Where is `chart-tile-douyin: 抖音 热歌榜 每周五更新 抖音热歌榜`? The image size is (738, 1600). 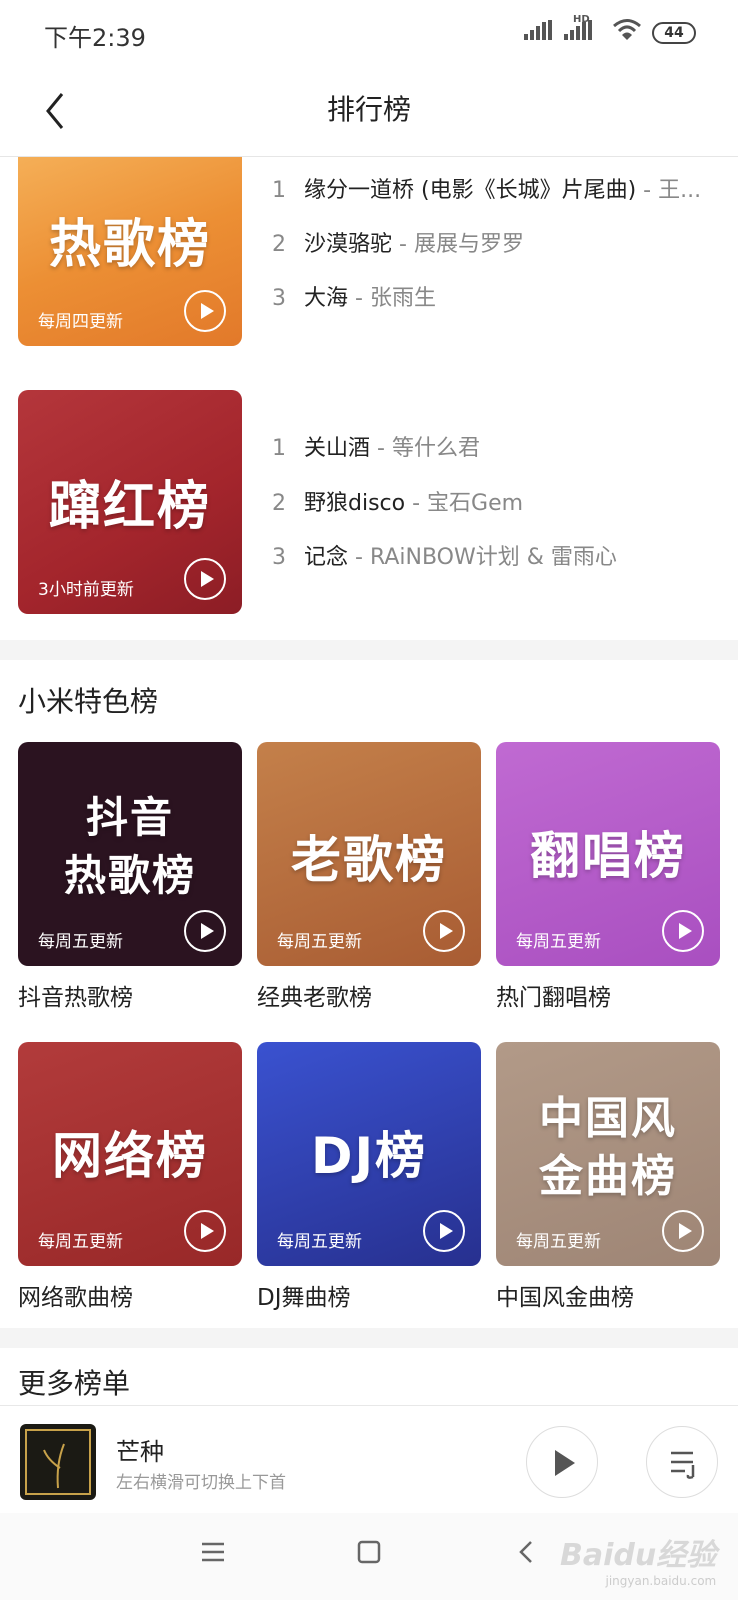
chart-tile-douyin: 抖音 热歌榜 每周五更新 抖音热歌榜 is located at coordinates (130, 876).